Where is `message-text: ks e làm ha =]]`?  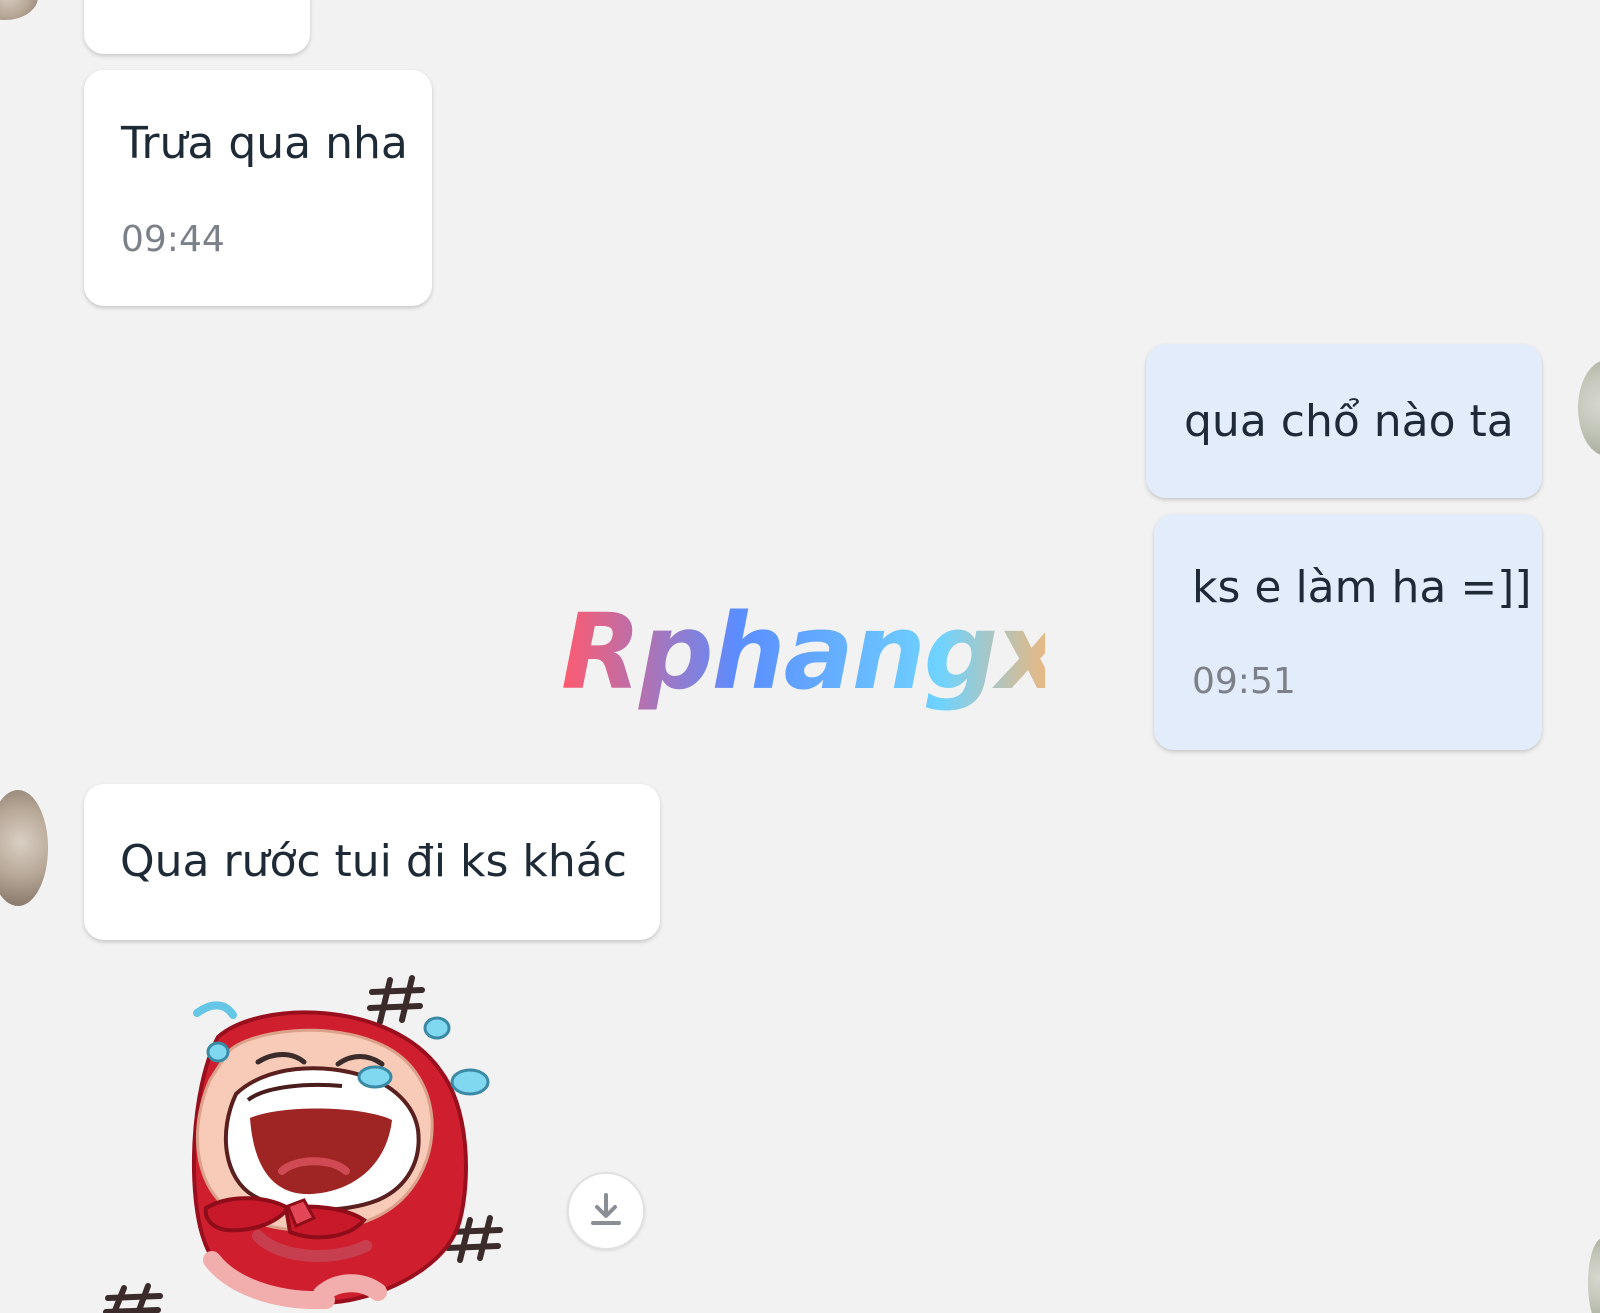 message-text: ks e làm ha =]] is located at coordinates (1362, 587).